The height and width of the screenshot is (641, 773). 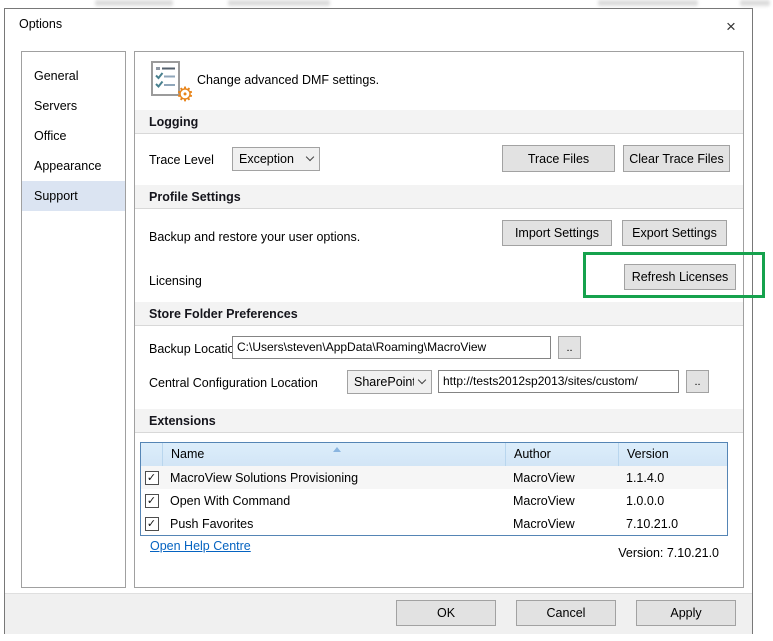 What do you see at coordinates (434, 500) in the screenshot?
I see `table-row-open-with-command: ✓ Open With Command MacroView 1.0.0.0` at bounding box center [434, 500].